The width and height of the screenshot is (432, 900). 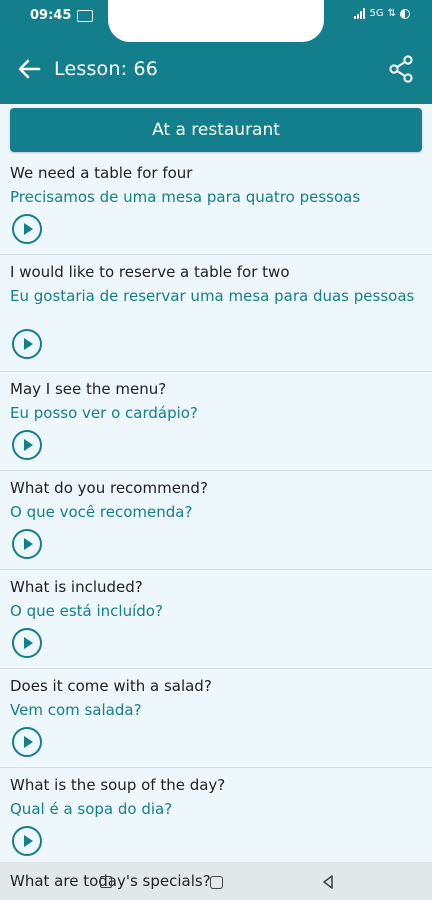 What do you see at coordinates (104, 413) in the screenshot?
I see `phrase-portuguese: Eu posso ver o cardápio?` at bounding box center [104, 413].